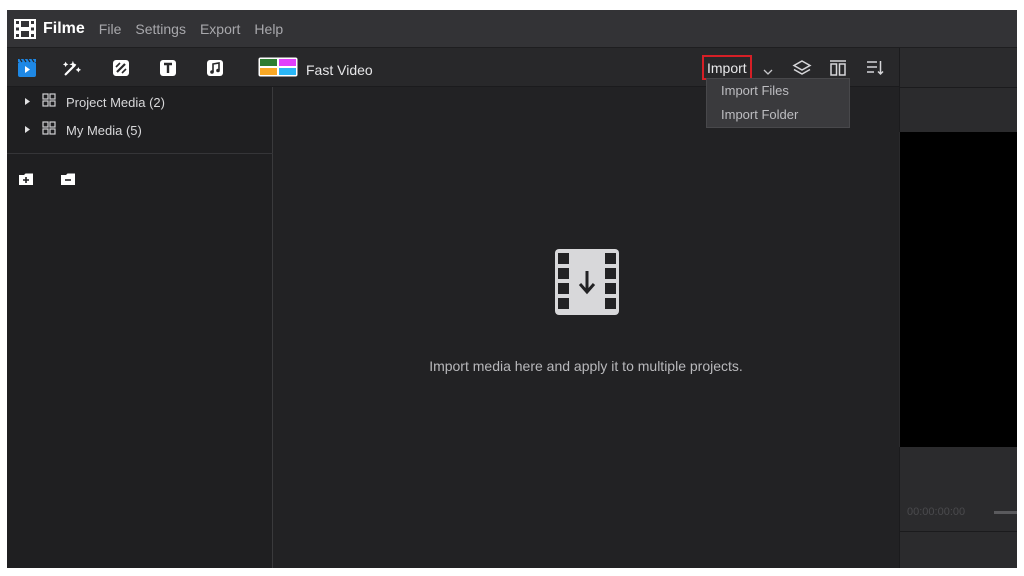 The height and width of the screenshot is (576, 1024). Describe the element at coordinates (26, 181) in the screenshot. I see `add-folder-icon` at that location.